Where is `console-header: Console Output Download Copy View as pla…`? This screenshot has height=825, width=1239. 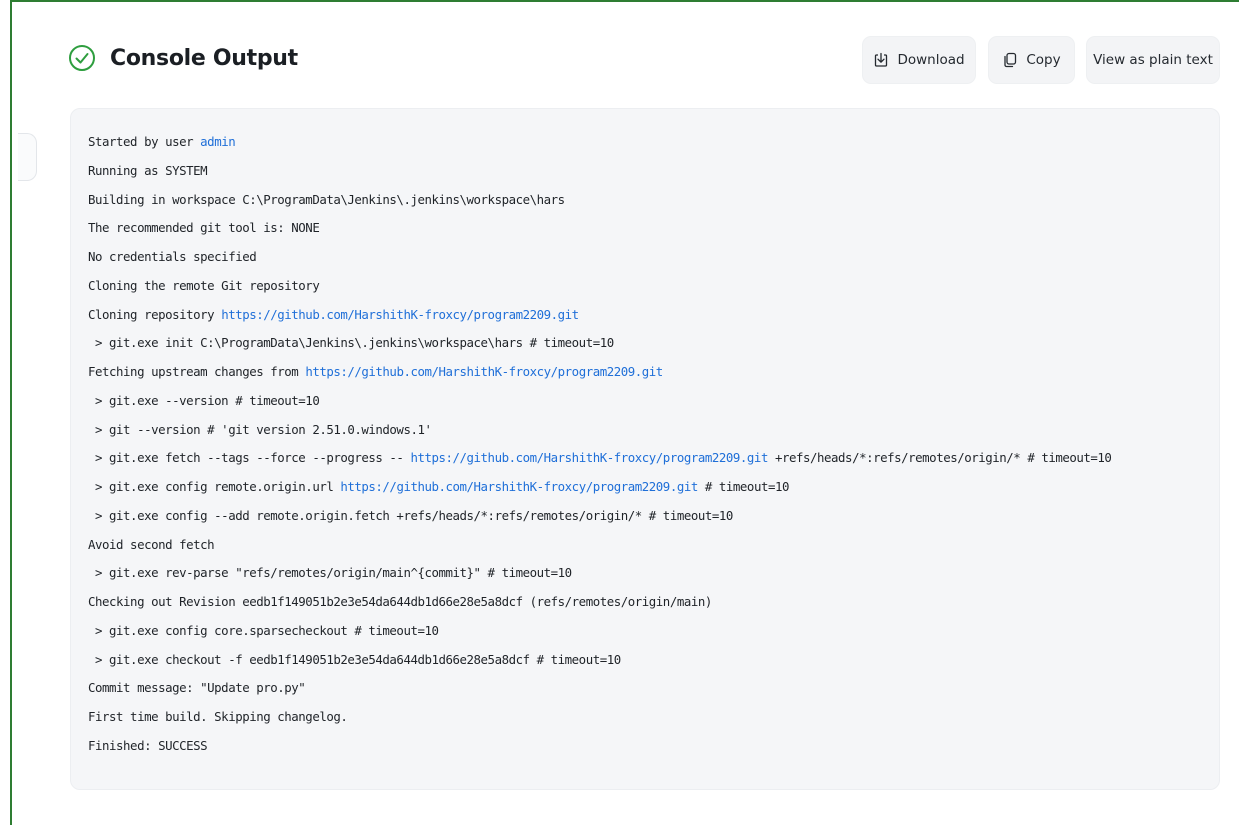 console-header: Console Output Download Copy View as pla… is located at coordinates (644, 61).